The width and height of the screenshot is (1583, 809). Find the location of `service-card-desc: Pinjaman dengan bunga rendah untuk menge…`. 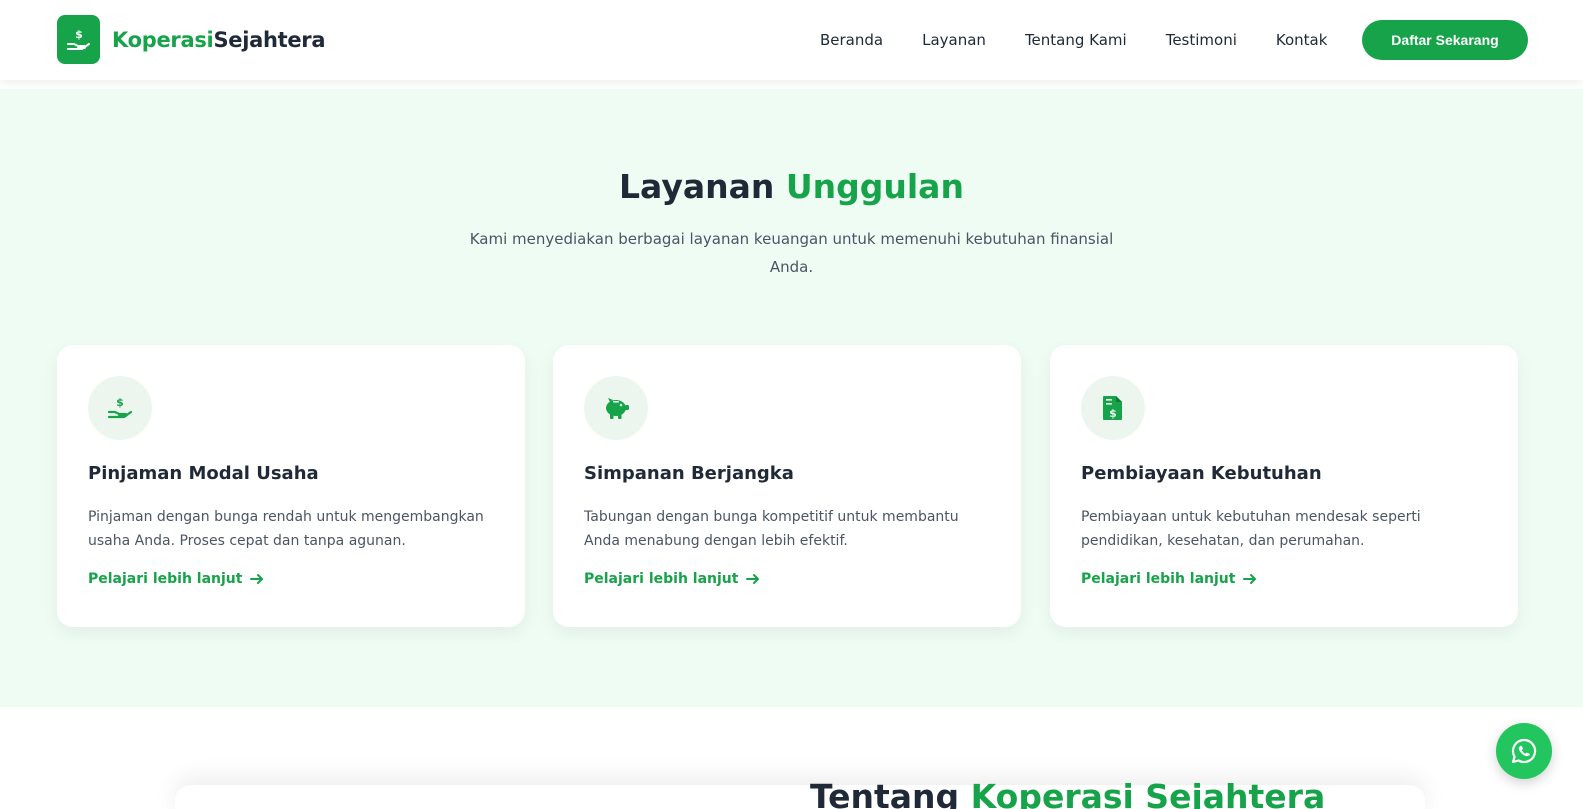

service-card-desc: Pinjaman dengan bunga rendah untuk menge… is located at coordinates (286, 529).